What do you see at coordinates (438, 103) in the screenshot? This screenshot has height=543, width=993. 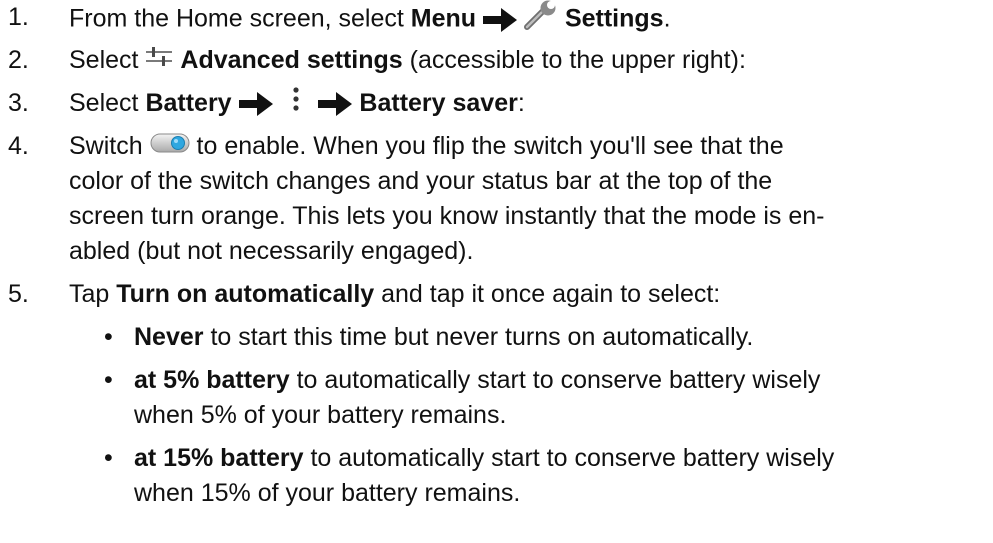 I see `battery-saver-label: Battery saver` at bounding box center [438, 103].